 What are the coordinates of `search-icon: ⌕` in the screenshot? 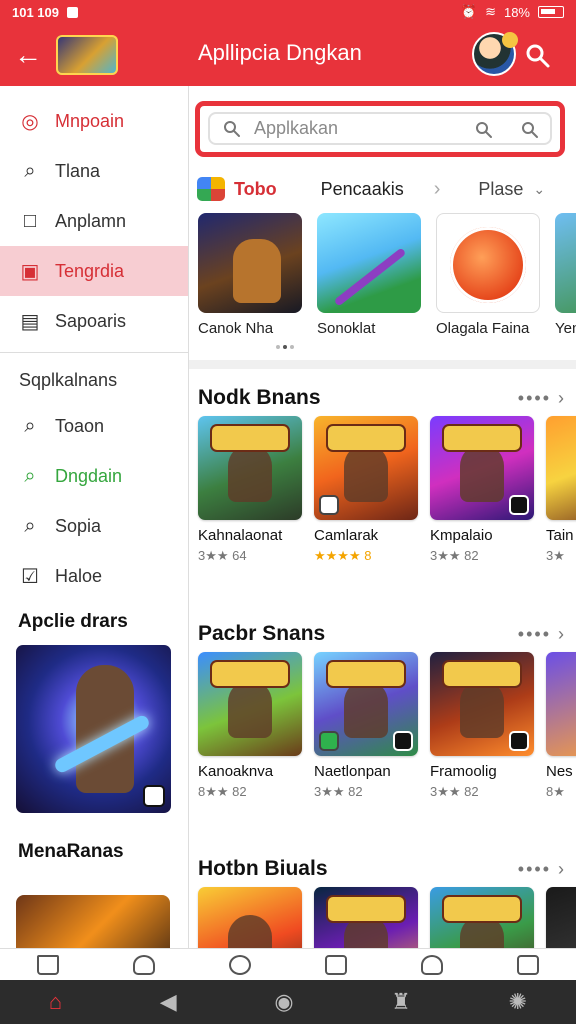 It's located at (30, 170).